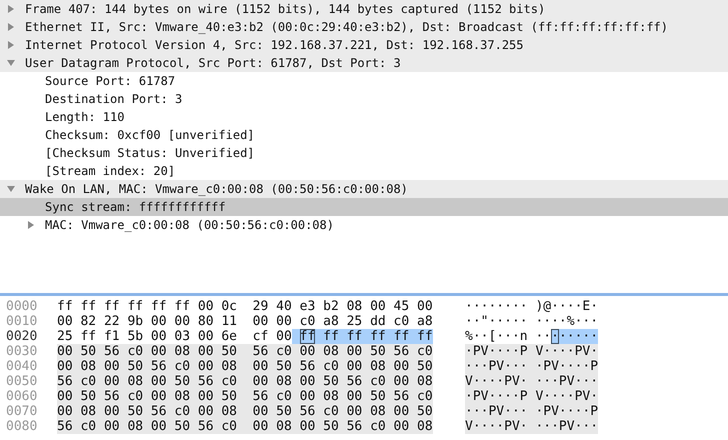  Describe the element at coordinates (496, 321) in the screenshot. I see `ascii-text: ··"·····` at that location.